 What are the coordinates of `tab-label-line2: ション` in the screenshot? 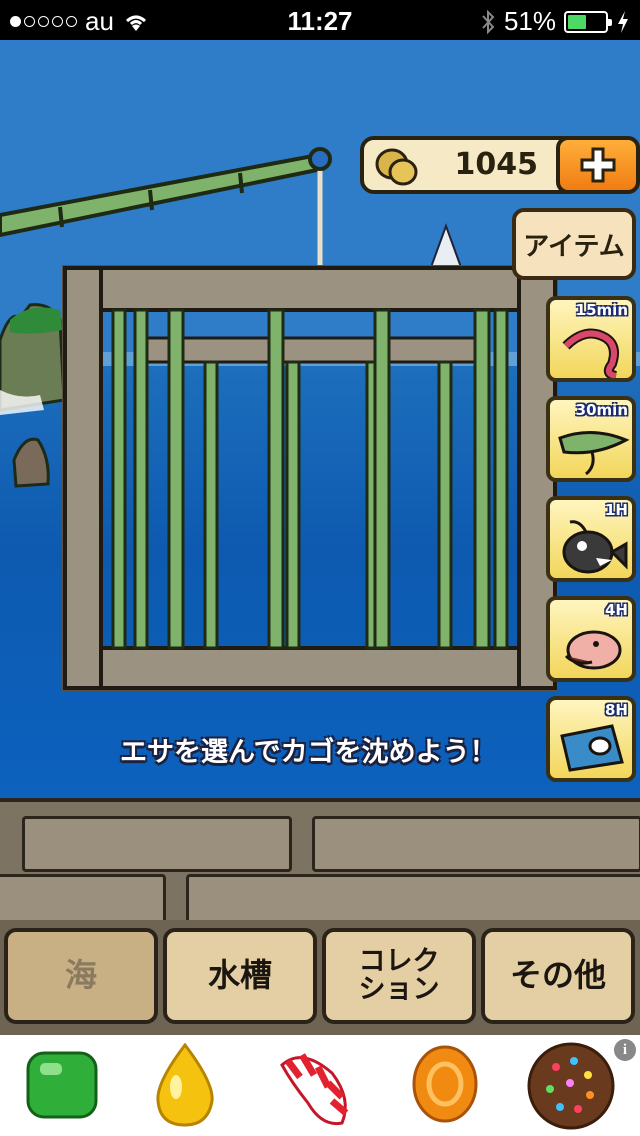 It's located at (399, 989).